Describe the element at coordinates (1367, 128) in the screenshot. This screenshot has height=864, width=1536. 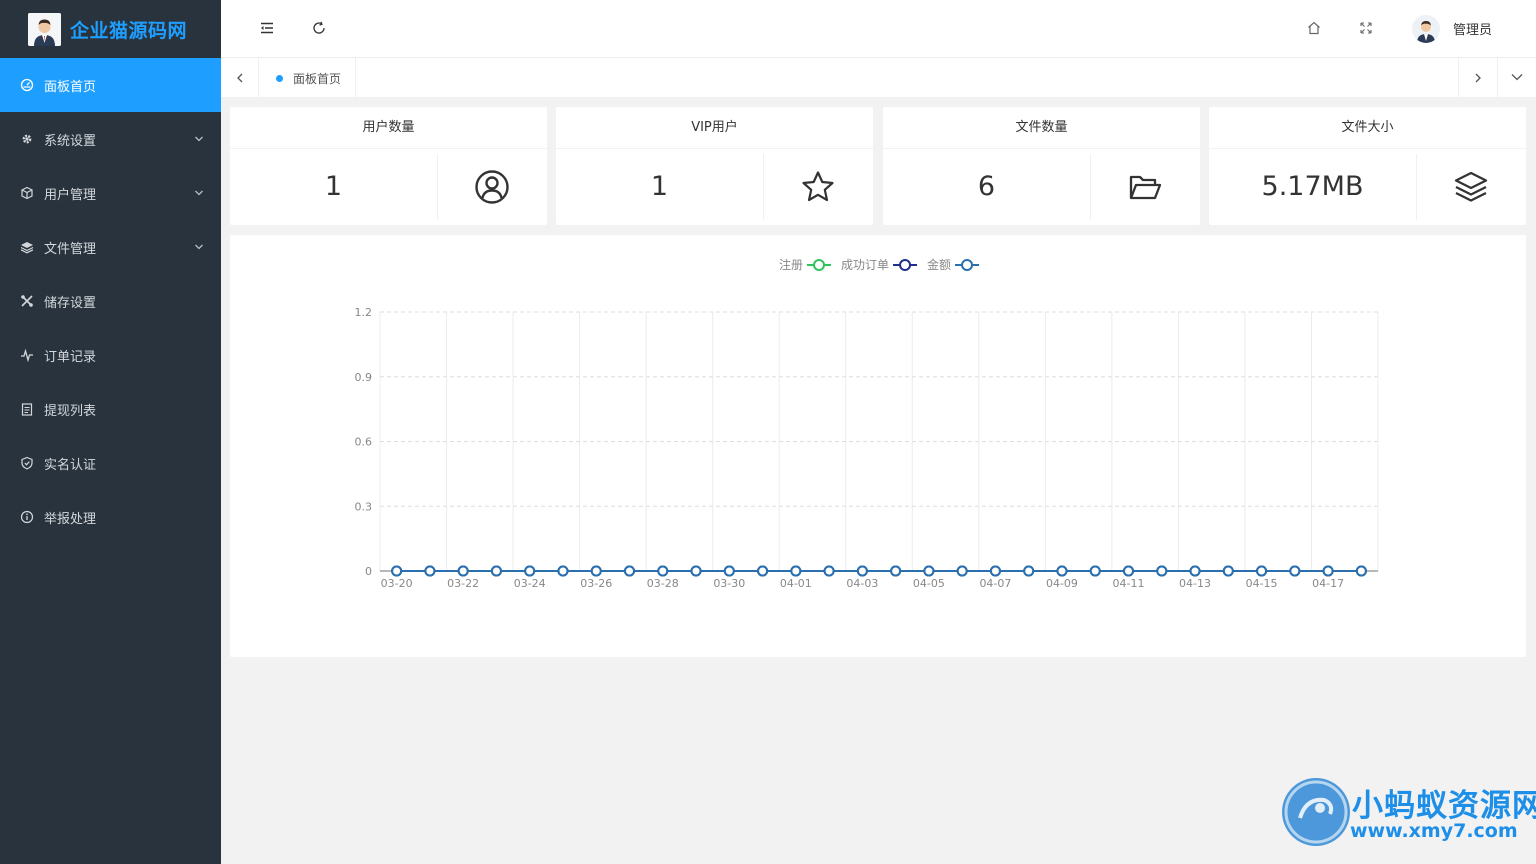
I see `card-title: 文件大小` at that location.